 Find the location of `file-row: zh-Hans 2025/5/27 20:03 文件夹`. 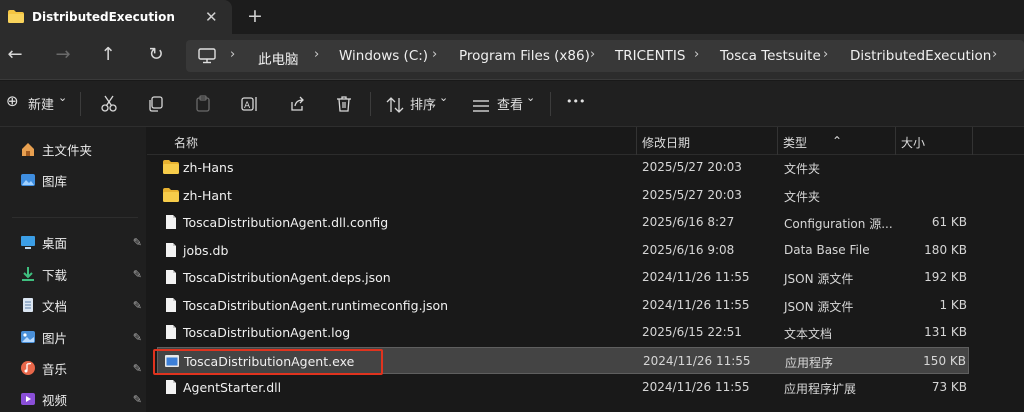

file-row: zh-Hans 2025/5/27 20:03 文件夹 is located at coordinates (563, 167).